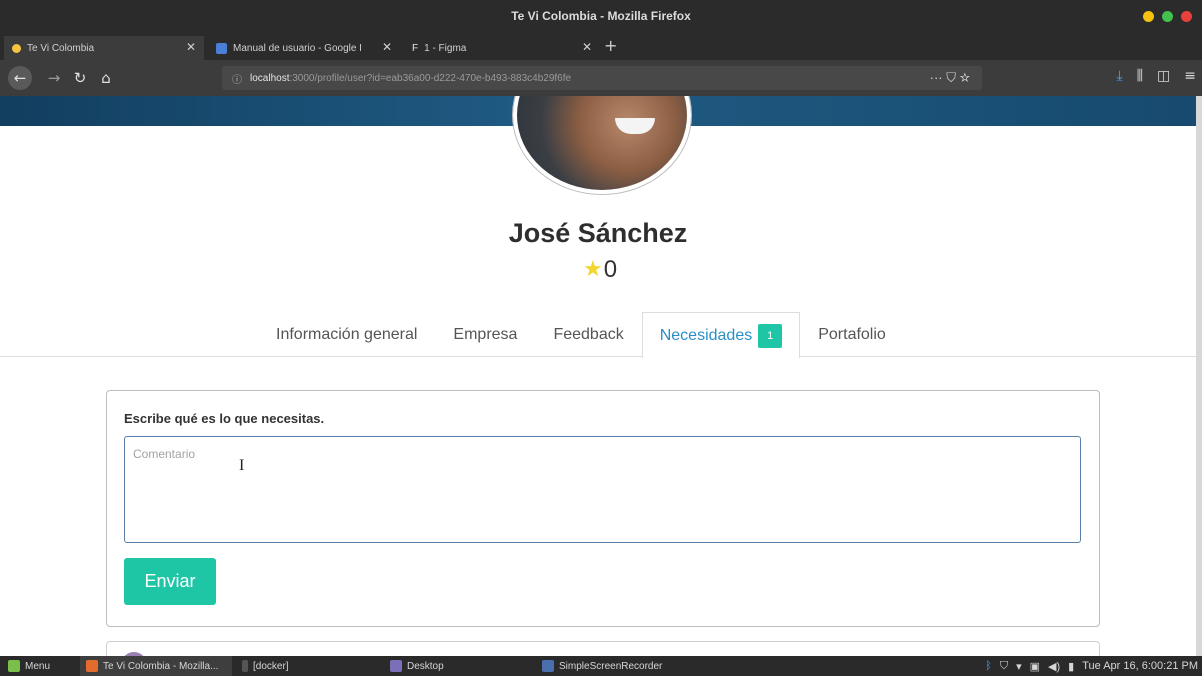  I want to click on profile-name: José Sánchez, so click(598, 233).